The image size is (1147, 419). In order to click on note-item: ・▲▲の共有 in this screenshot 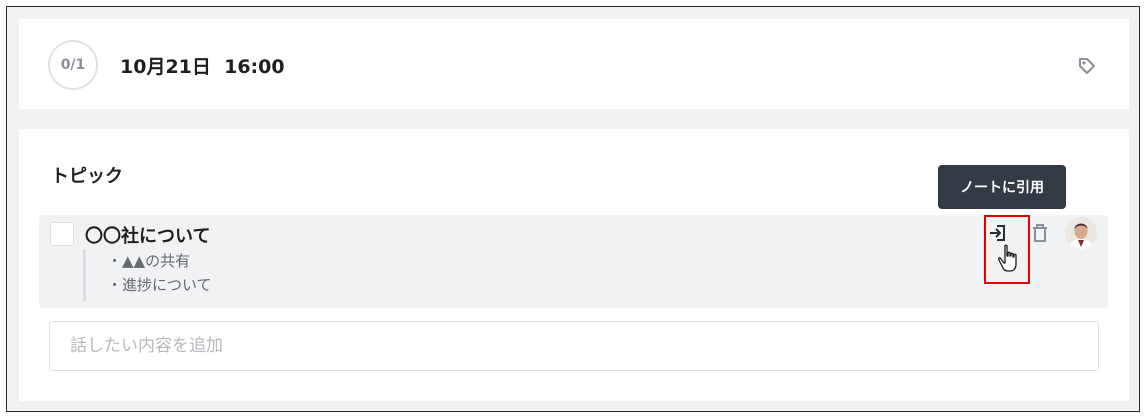, I will do `click(149, 261)`.